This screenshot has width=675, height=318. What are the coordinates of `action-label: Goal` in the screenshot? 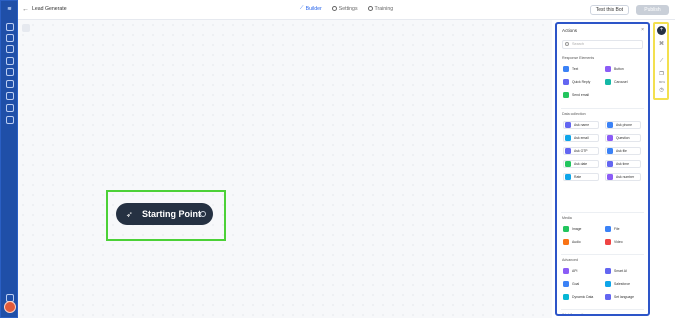 It's located at (576, 284).